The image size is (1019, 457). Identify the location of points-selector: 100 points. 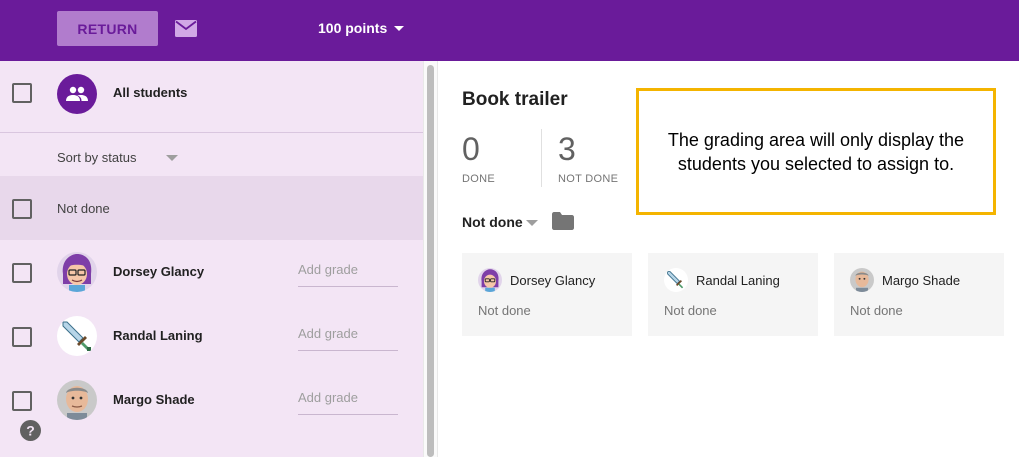
(352, 28).